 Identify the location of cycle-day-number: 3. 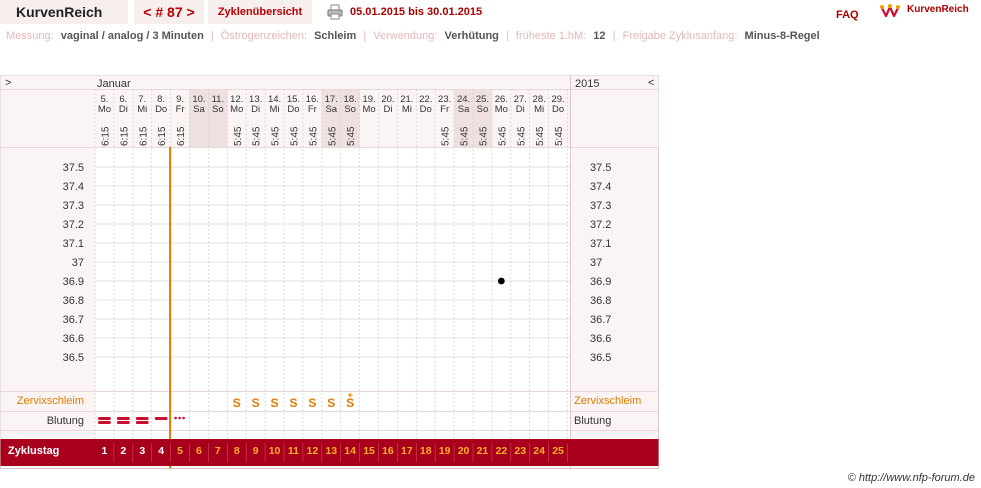
(142, 451).